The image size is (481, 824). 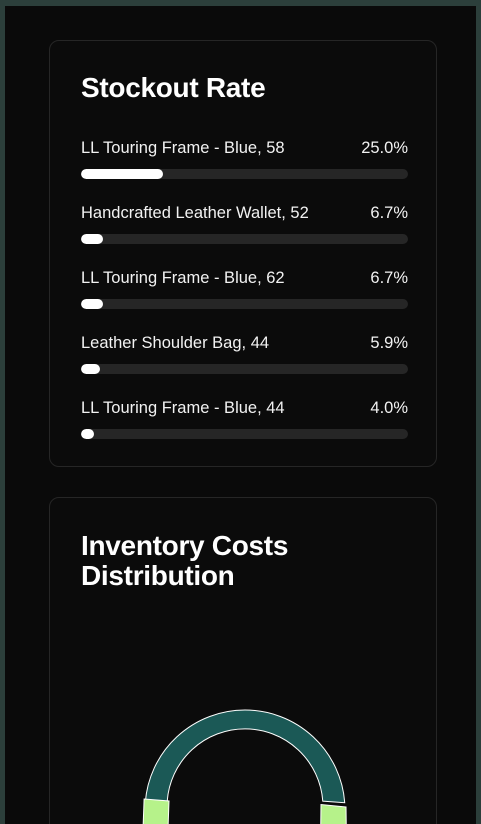 What do you see at coordinates (244, 158) in the screenshot?
I see `stockout-item: LL Touring Frame - Blue, 58 25.0%` at bounding box center [244, 158].